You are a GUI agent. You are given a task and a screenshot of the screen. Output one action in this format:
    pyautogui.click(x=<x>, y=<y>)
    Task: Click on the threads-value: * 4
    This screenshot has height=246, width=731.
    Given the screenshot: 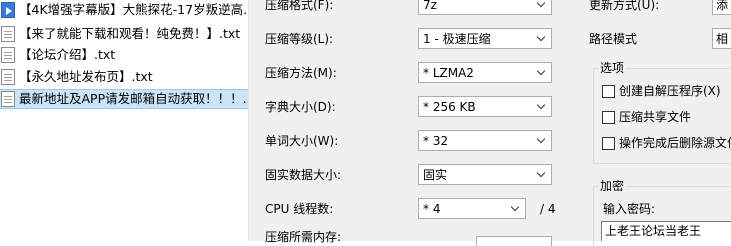 What is the action you would take?
    pyautogui.click(x=432, y=209)
    